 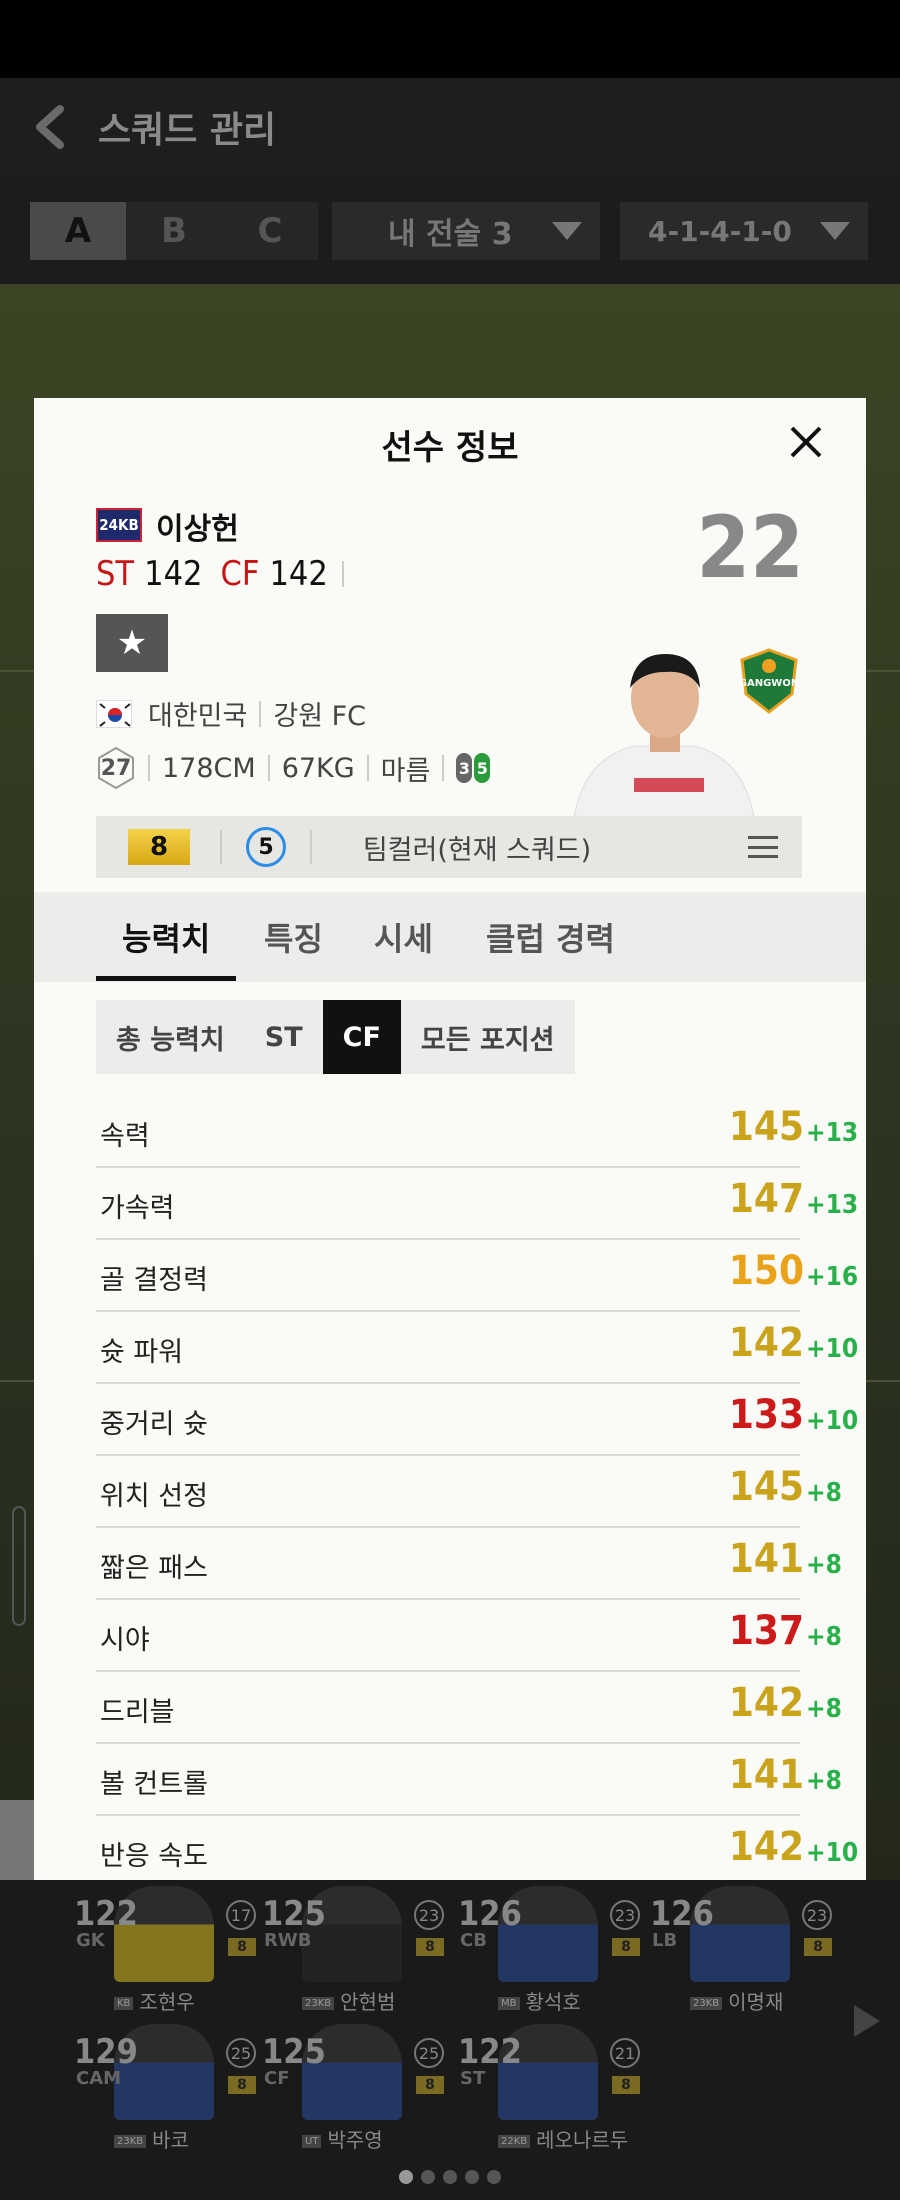 What do you see at coordinates (806, 442) in the screenshot?
I see `close-icon` at bounding box center [806, 442].